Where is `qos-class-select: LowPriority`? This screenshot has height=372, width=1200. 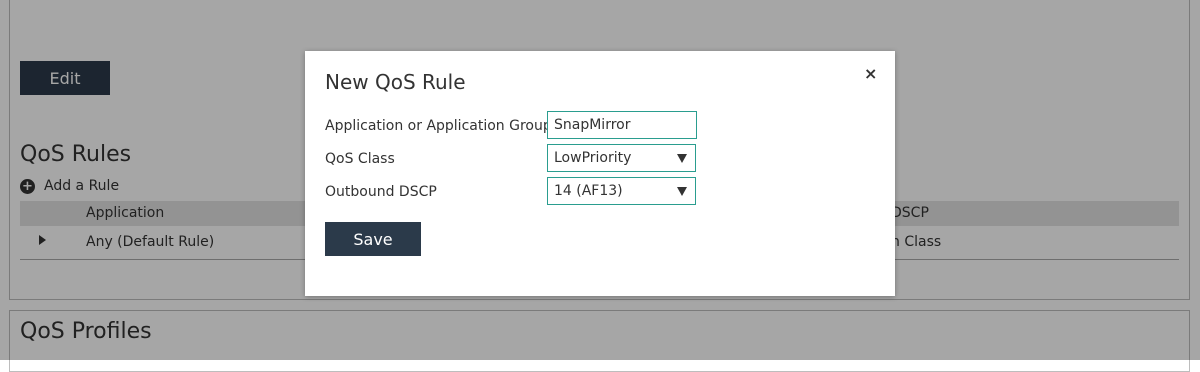
qos-class-select: LowPriority is located at coordinates (621, 158).